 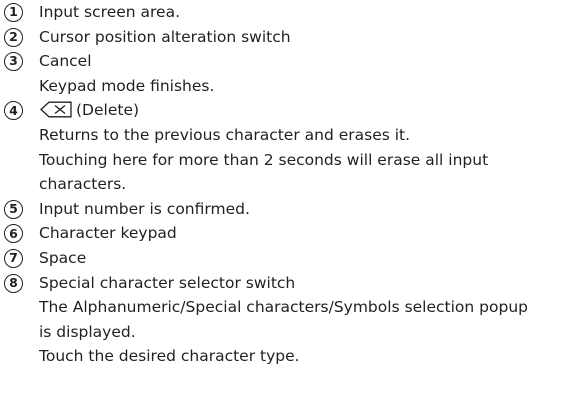 I want to click on item-title: Input number is confirmed., so click(x=144, y=208).